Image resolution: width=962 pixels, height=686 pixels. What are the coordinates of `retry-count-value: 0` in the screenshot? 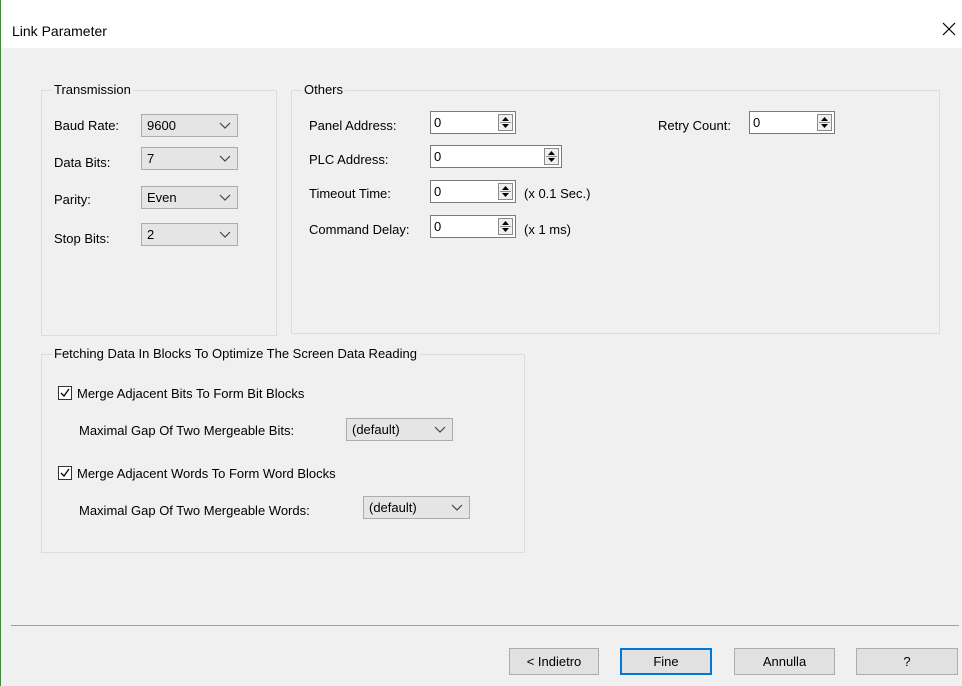 It's located at (757, 122).